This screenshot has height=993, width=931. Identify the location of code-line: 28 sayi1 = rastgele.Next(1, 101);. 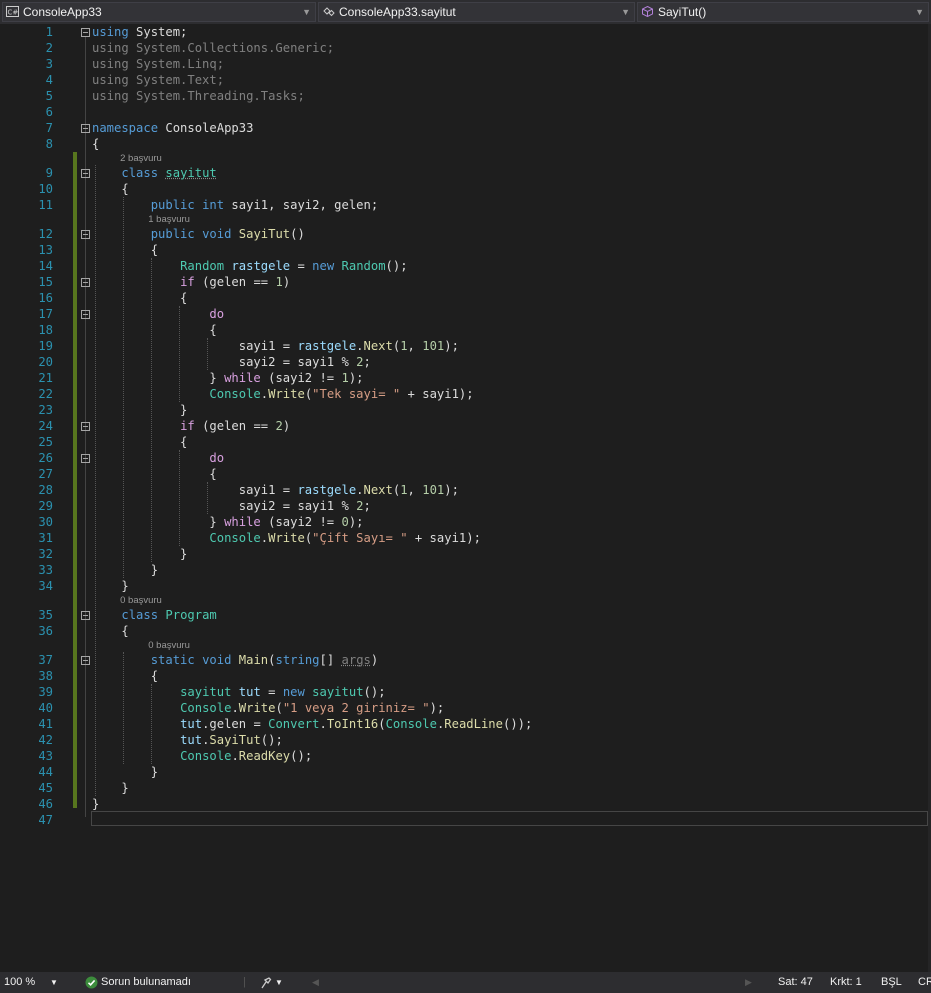
(465, 490).